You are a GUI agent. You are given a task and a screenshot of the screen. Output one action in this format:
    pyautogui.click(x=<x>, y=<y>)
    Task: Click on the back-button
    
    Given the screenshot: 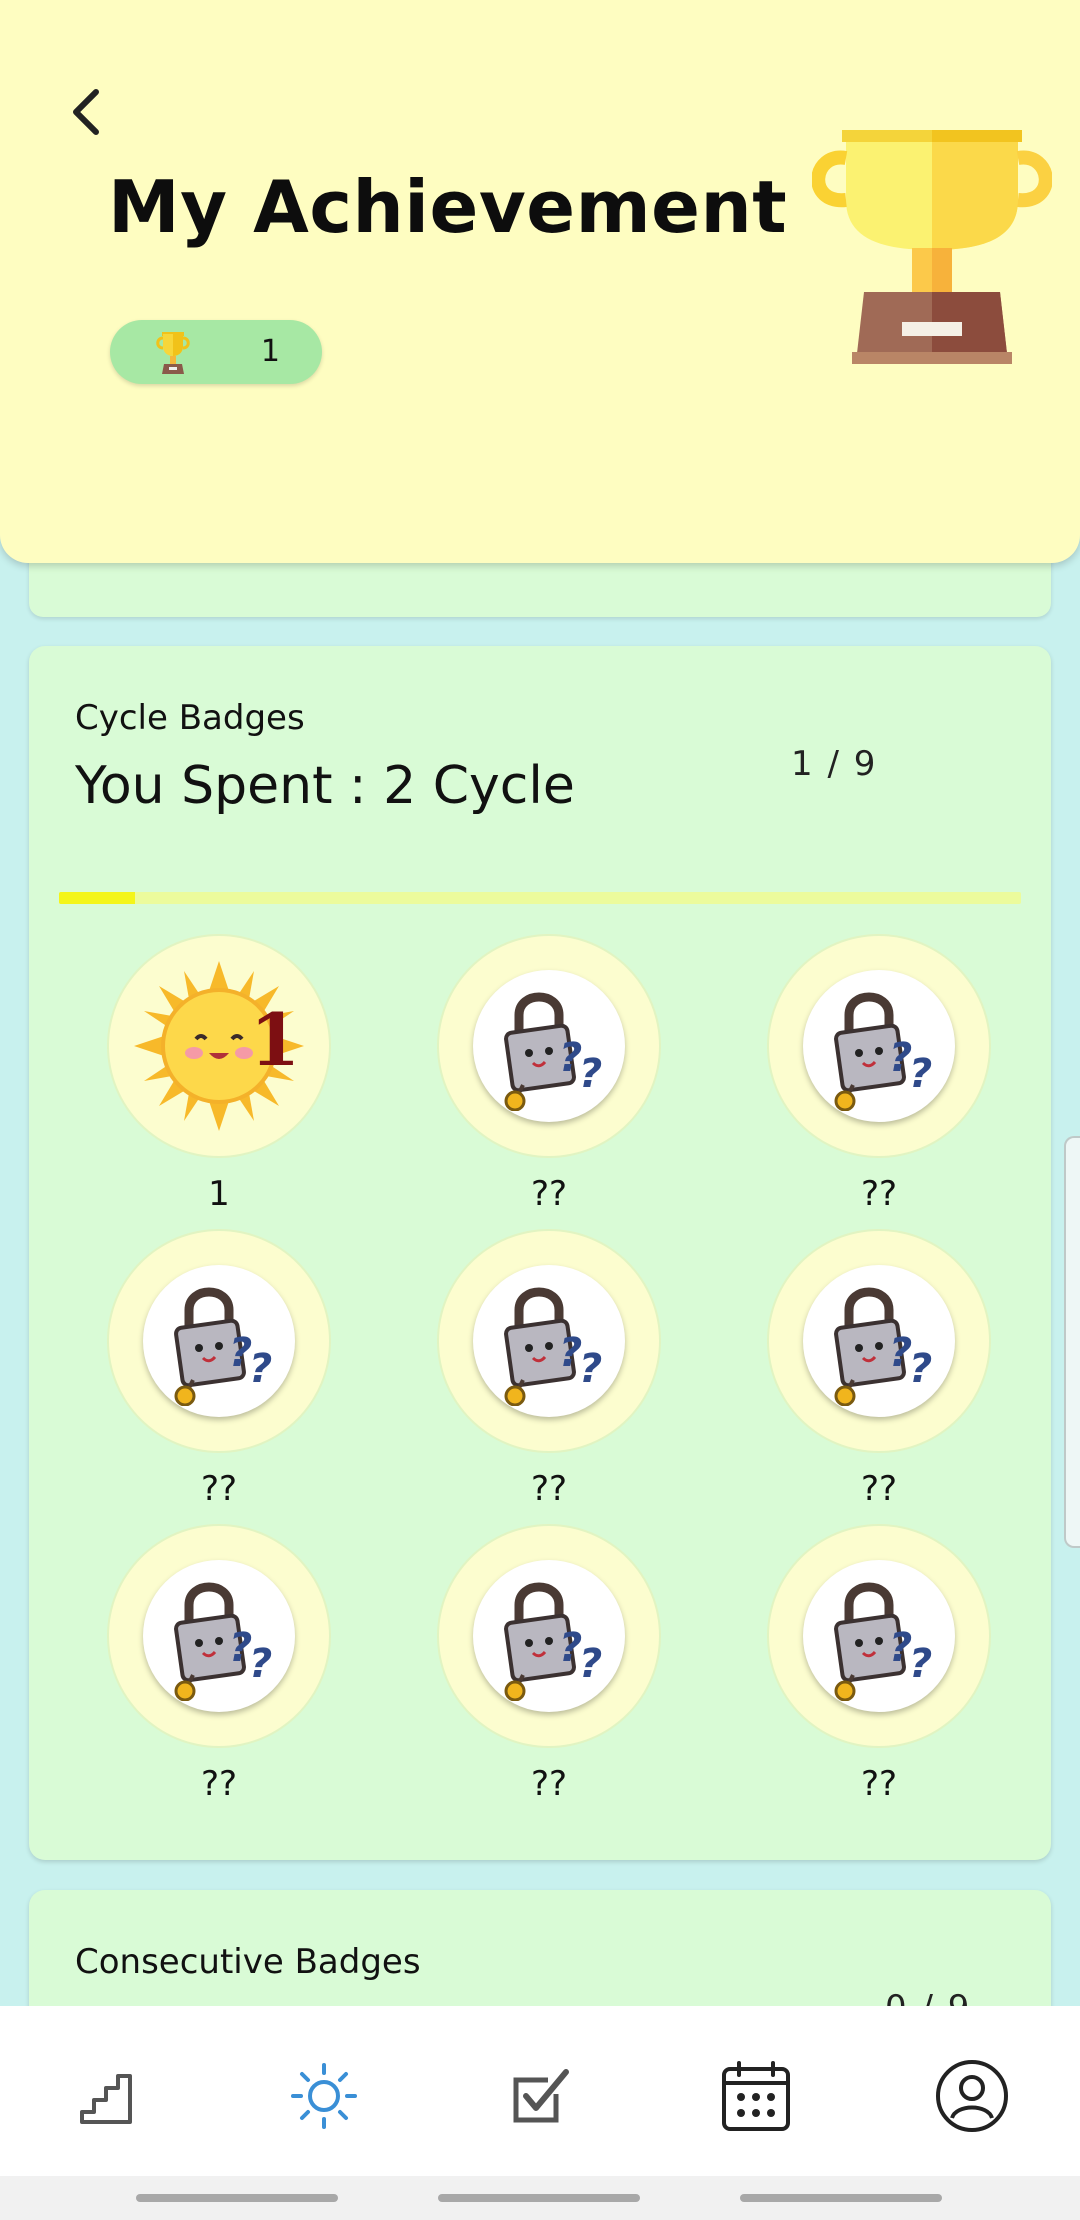 What is the action you would take?
    pyautogui.click(x=86, y=112)
    